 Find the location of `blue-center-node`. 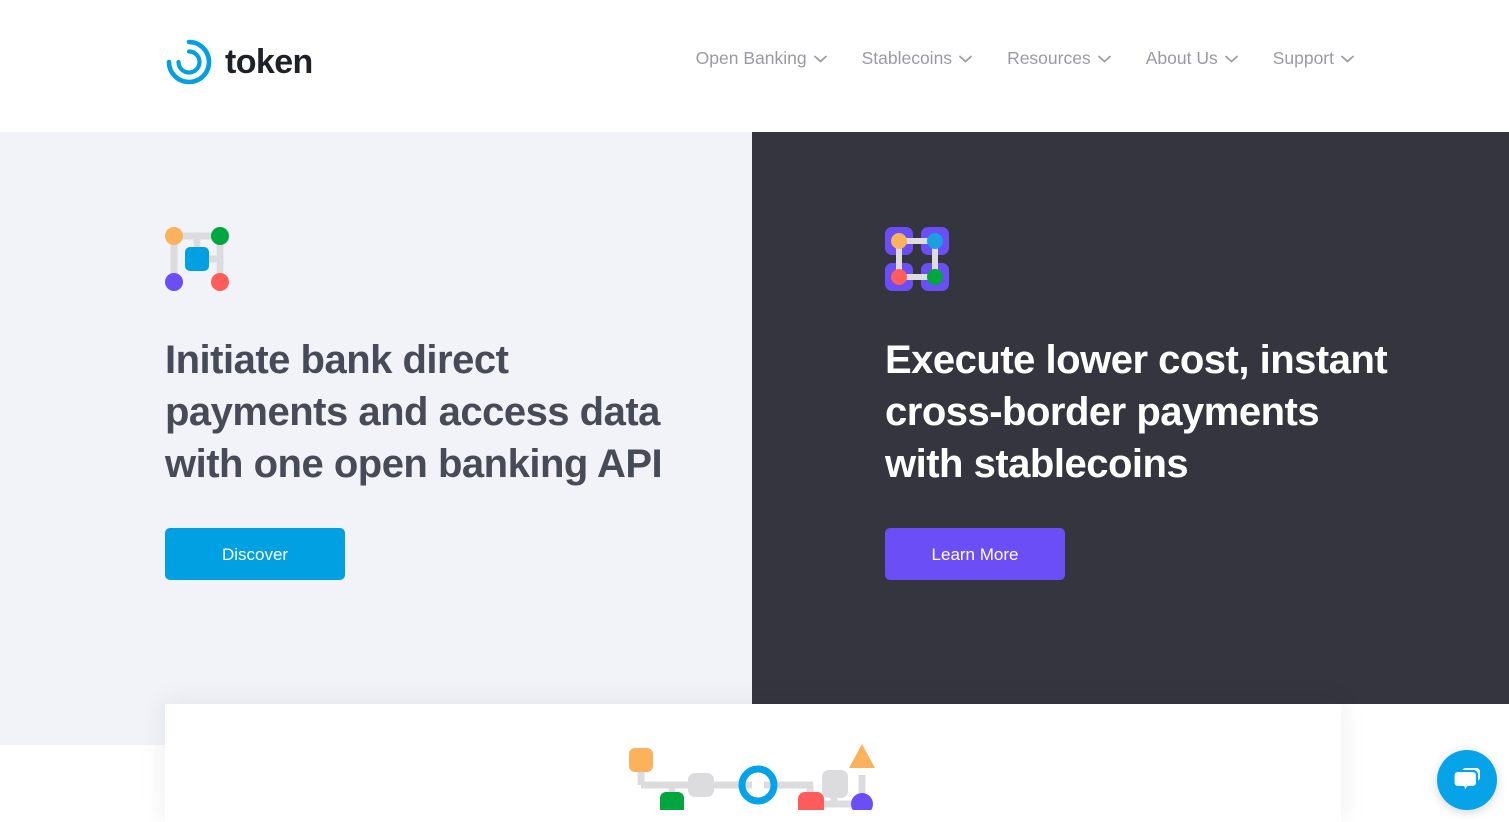

blue-center-node is located at coordinates (197, 259).